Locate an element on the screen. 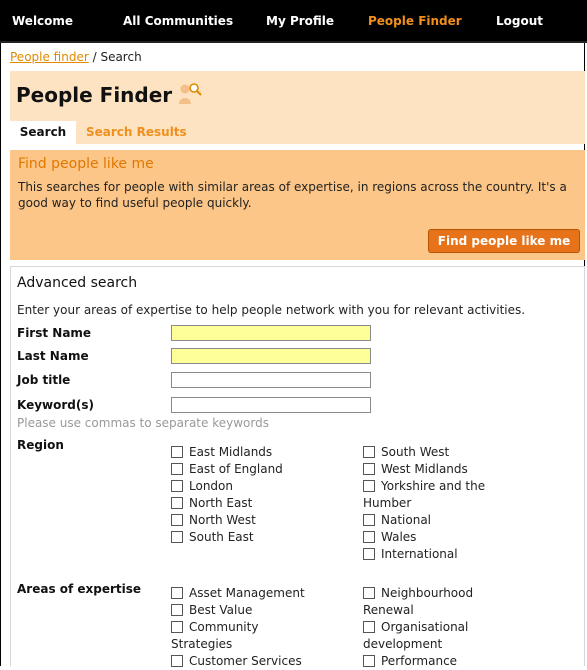  advanced-search-heading: Advanced search is located at coordinates (77, 283).